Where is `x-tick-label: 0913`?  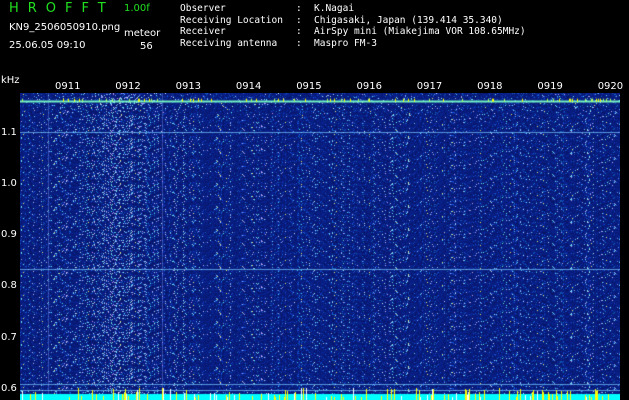 x-tick-label: 0913 is located at coordinates (188, 86).